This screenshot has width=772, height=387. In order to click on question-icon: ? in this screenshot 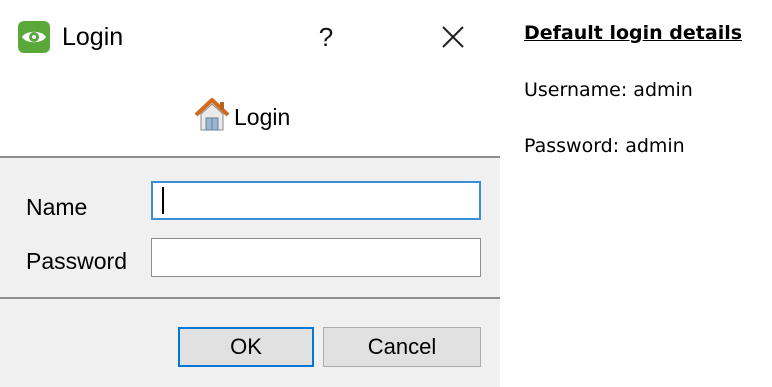, I will do `click(326, 37)`.